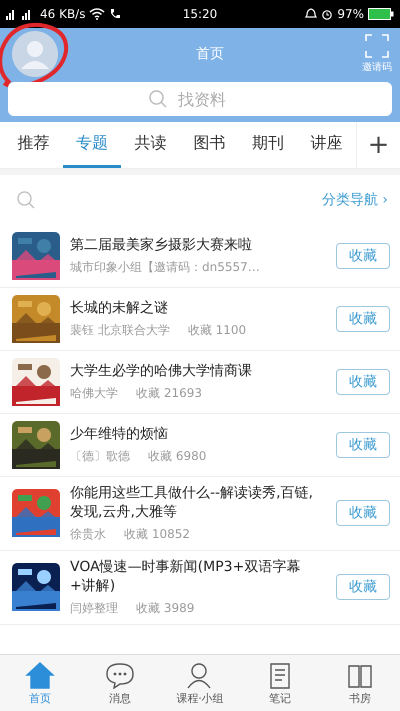 The height and width of the screenshot is (711, 400). What do you see at coordinates (210, 54) in the screenshot?
I see `page-title: 首页` at bounding box center [210, 54].